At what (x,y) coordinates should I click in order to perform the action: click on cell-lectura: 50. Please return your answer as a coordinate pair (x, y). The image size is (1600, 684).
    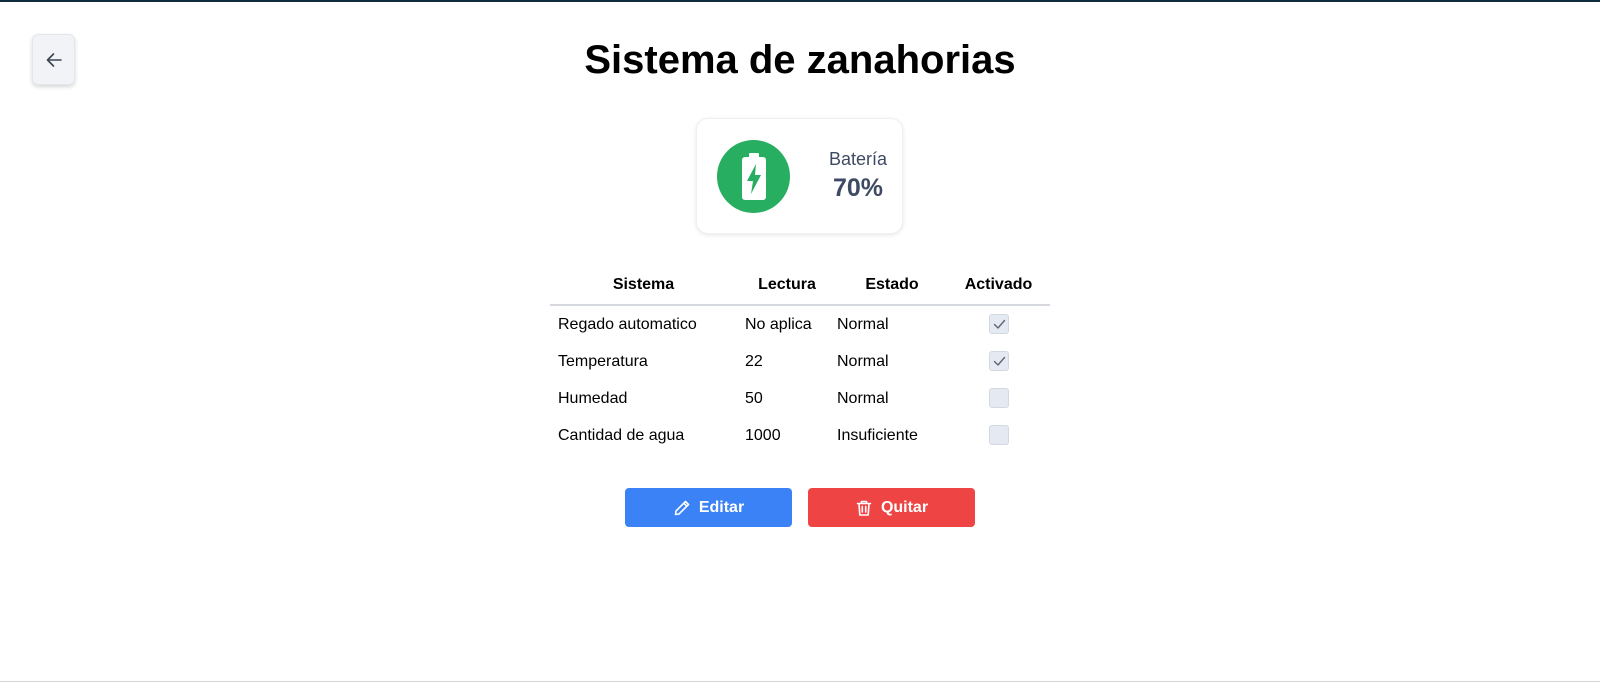
    Looking at the image, I should click on (754, 398).